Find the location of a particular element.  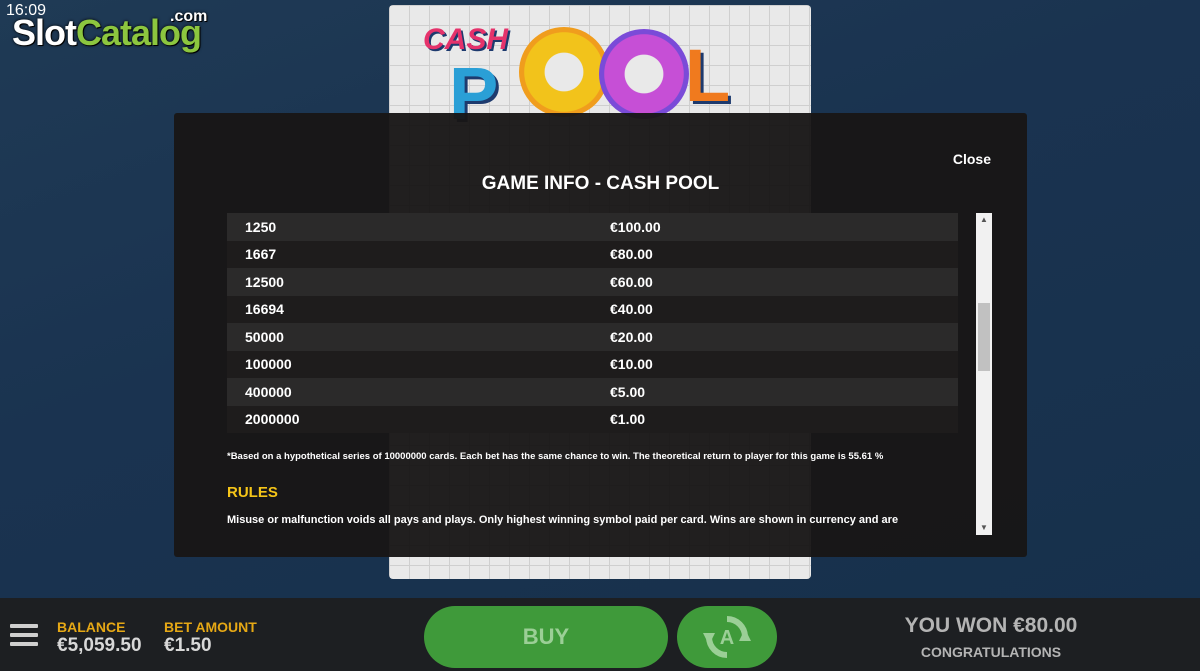

site-logo: SlotCatalog .com is located at coordinates (109, 31).